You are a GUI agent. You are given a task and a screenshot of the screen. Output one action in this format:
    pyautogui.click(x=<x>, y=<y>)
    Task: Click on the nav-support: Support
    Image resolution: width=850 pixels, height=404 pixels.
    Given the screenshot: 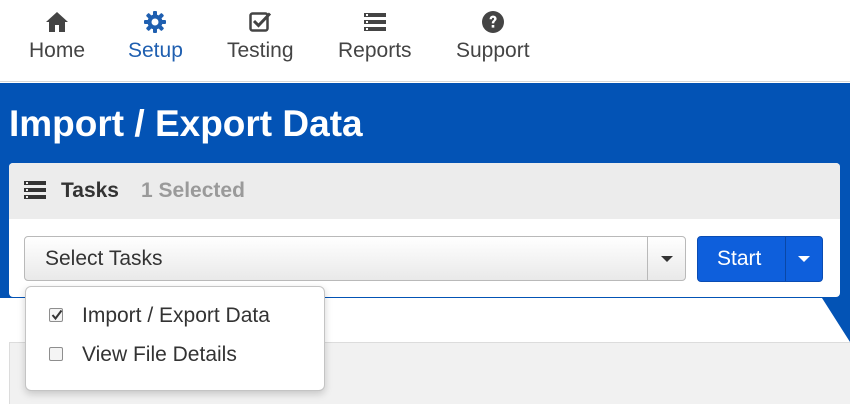 What is the action you would take?
    pyautogui.click(x=493, y=37)
    